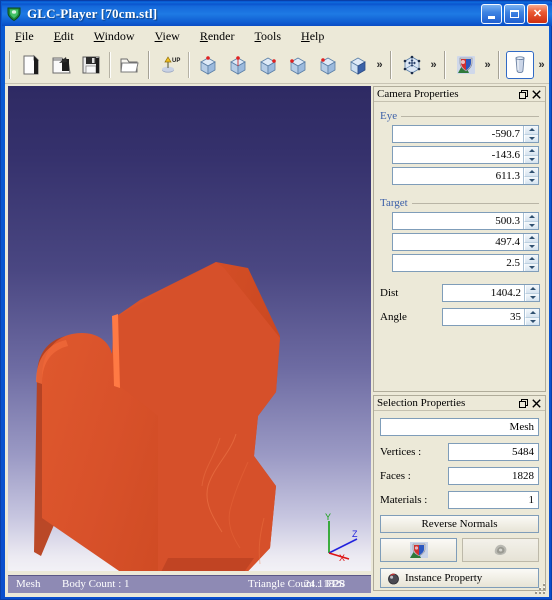 The width and height of the screenshot is (552, 600). I want to click on camera-eye-z-spinner, so click(465, 176).